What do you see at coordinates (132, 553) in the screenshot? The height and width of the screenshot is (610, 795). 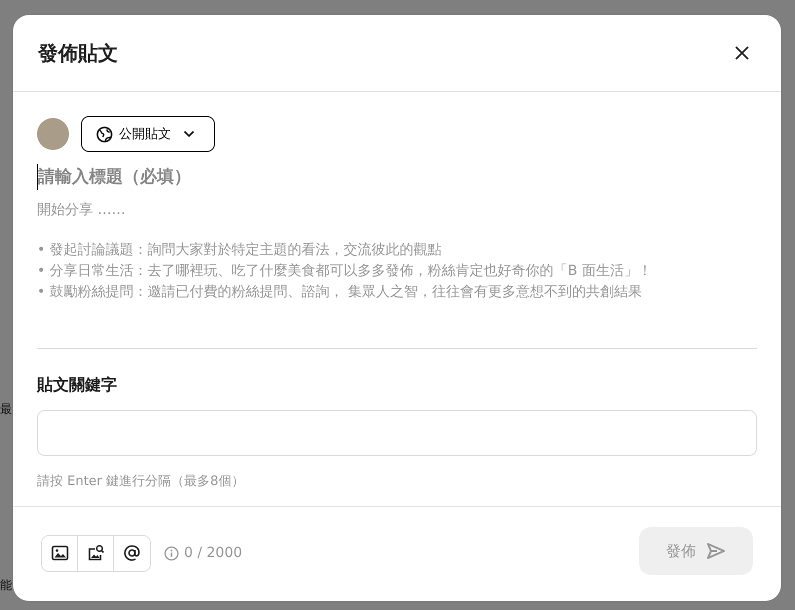 I see `at-sign-icon` at bounding box center [132, 553].